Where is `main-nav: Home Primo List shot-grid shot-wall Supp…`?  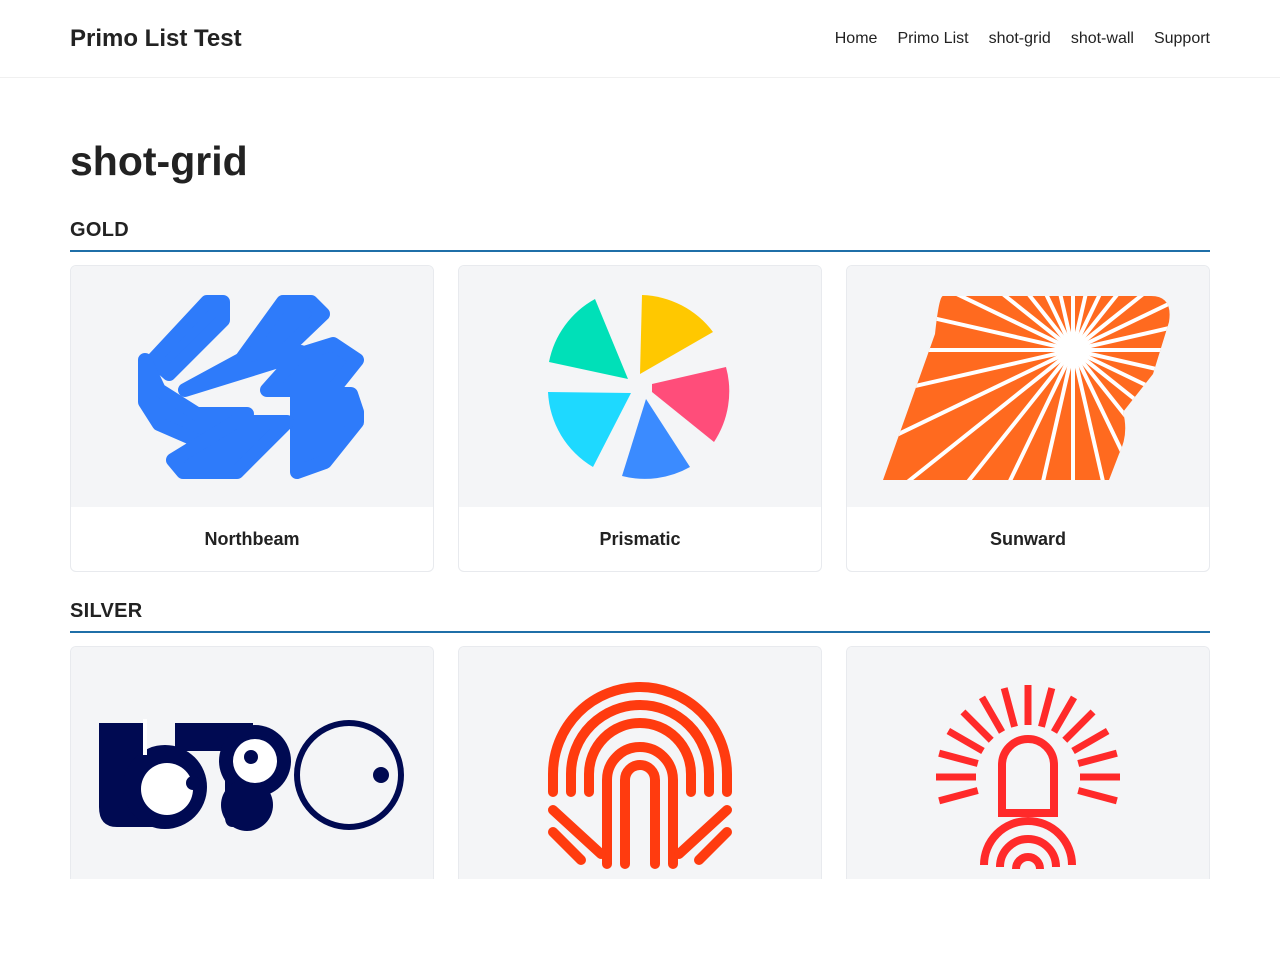
main-nav: Home Primo List shot-grid shot-wall Supp… is located at coordinates (1022, 39).